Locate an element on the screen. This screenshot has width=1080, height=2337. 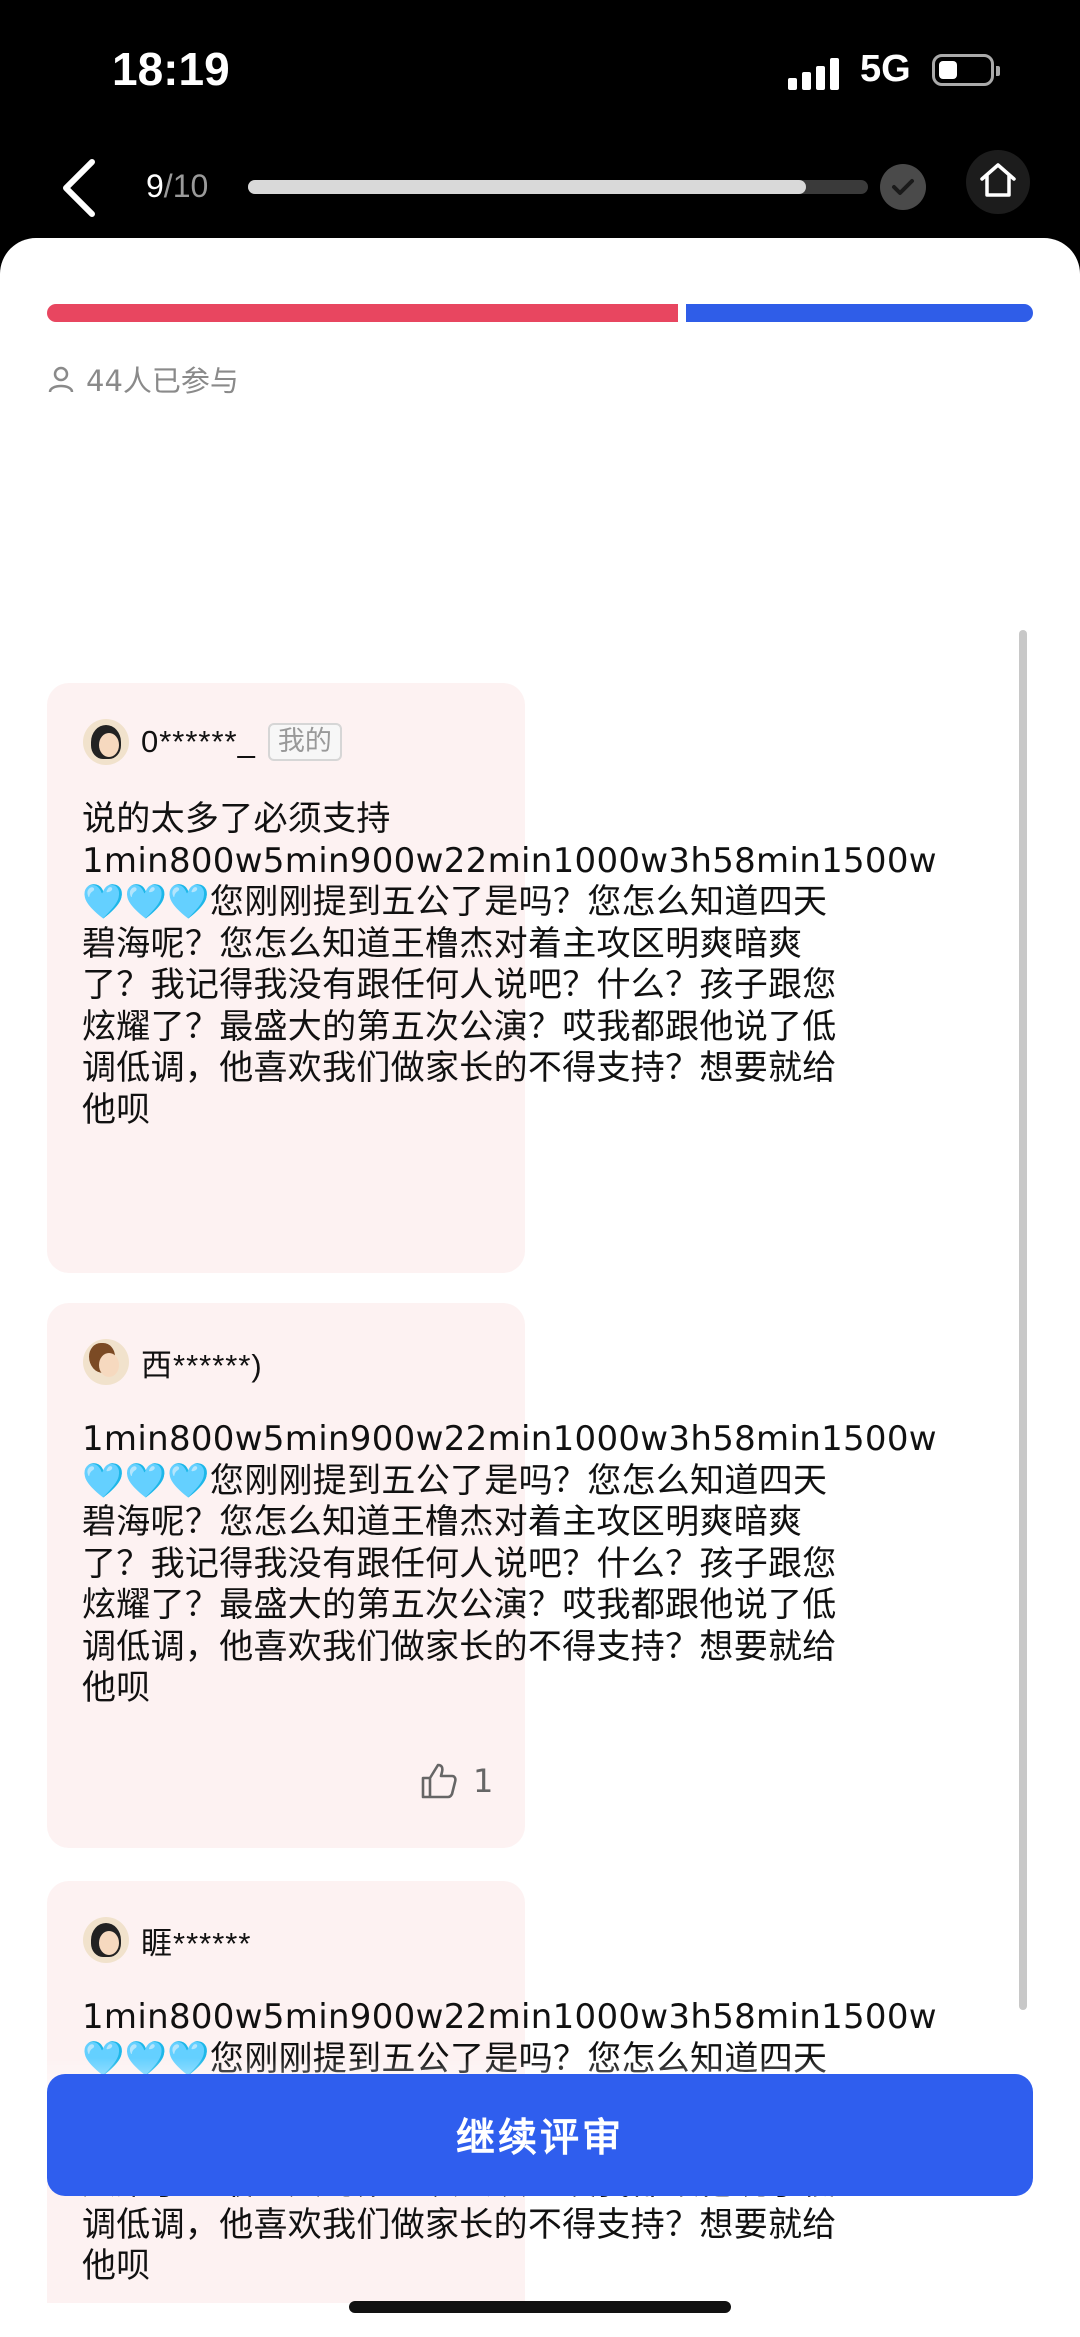
status-bar: 18:19 5G is located at coordinates (540, 75).